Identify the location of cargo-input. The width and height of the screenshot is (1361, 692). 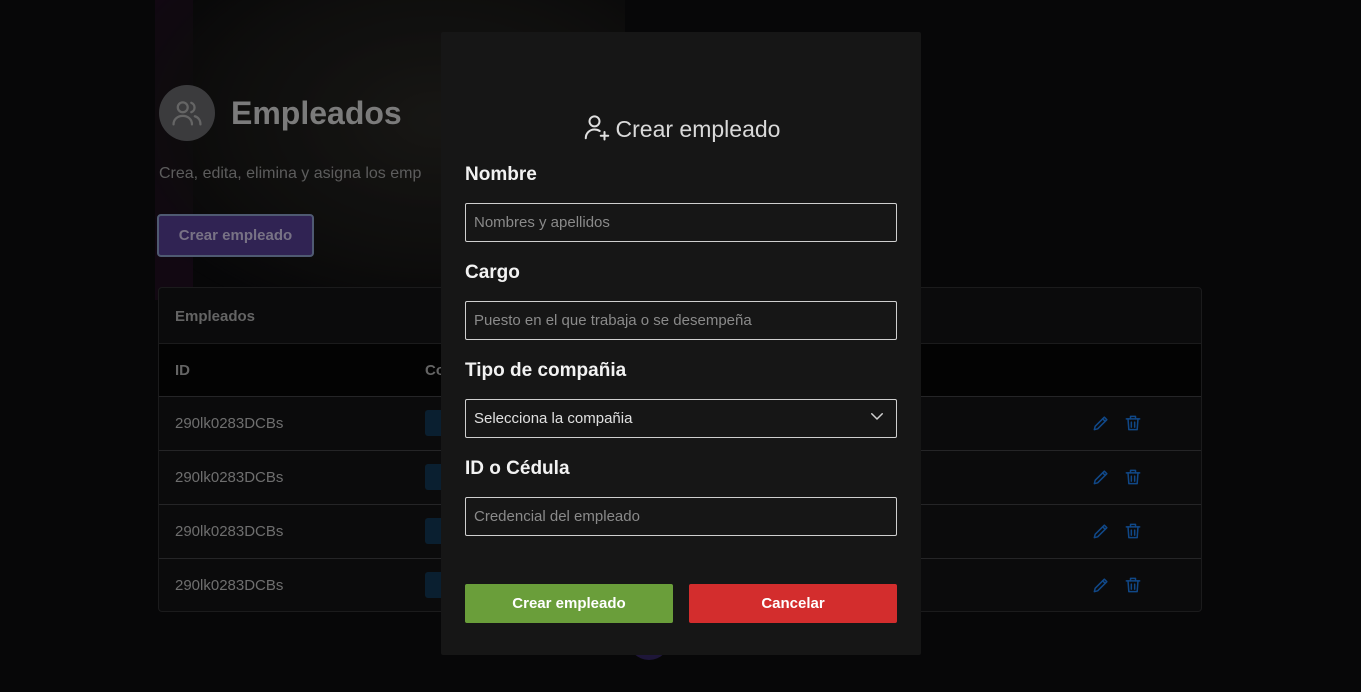
(681, 320).